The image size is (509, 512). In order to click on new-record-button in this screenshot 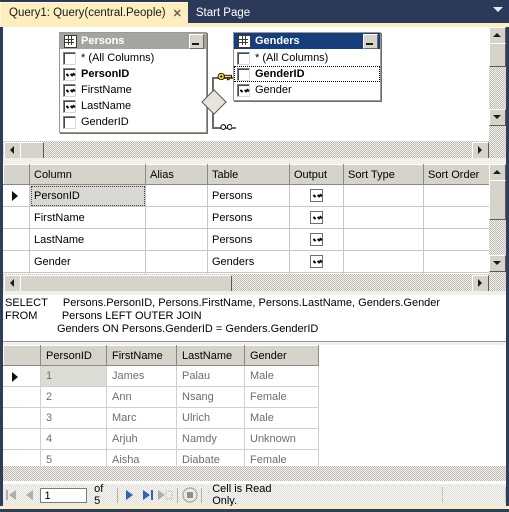, I will do `click(165, 495)`.